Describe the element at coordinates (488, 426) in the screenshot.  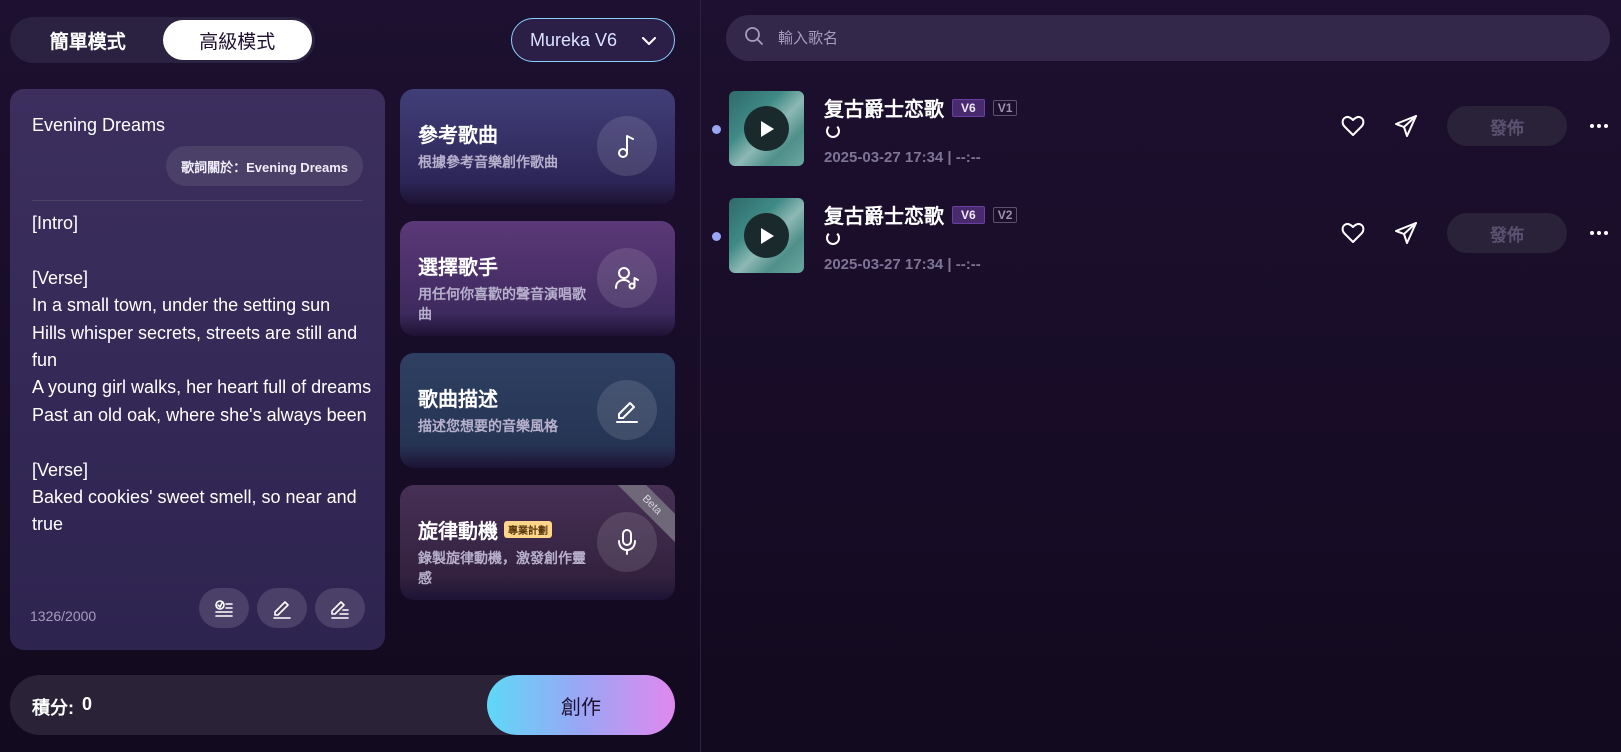
I see `feature-subtitle: 描述您想要的音樂風格` at that location.